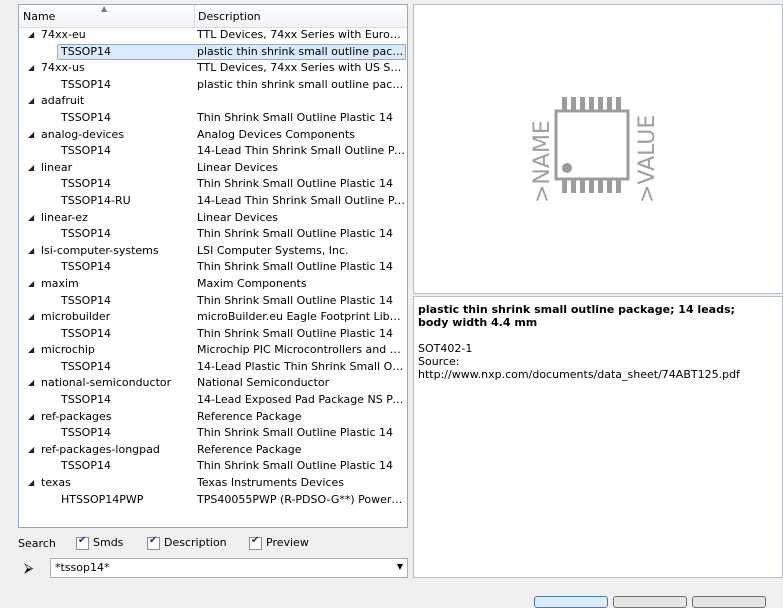 The image size is (783, 608). I want to click on chevron-down-icon: ▼, so click(400, 566).